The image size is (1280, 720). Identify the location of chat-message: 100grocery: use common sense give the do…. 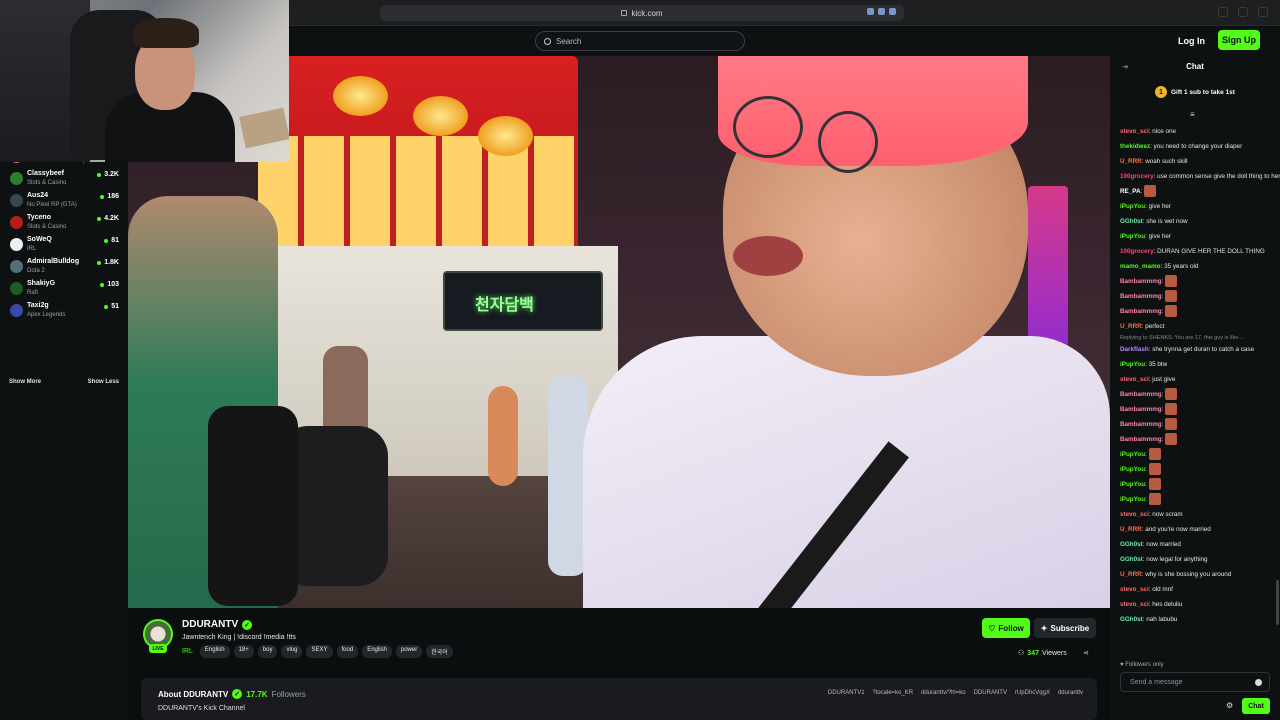
(1200, 176).